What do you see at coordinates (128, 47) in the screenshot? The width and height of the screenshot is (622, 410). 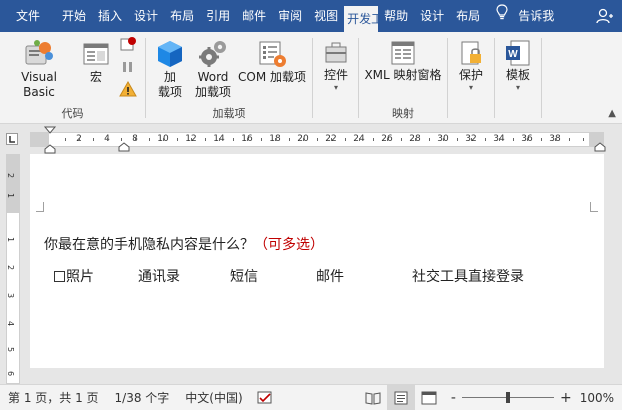 I see `record-macro-button` at bounding box center [128, 47].